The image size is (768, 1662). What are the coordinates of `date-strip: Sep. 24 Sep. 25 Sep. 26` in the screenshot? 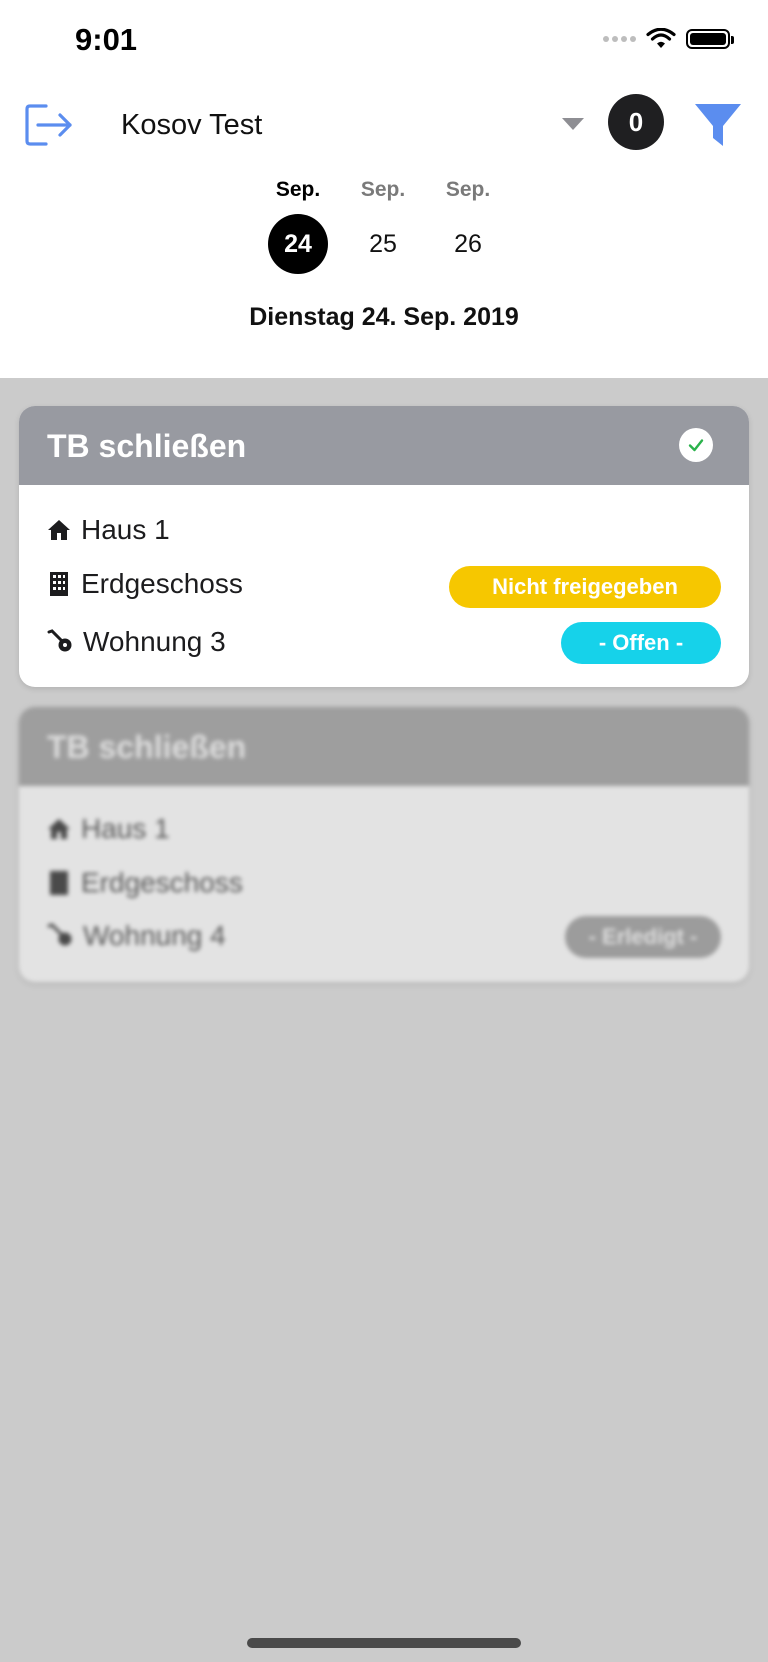 It's located at (384, 228).